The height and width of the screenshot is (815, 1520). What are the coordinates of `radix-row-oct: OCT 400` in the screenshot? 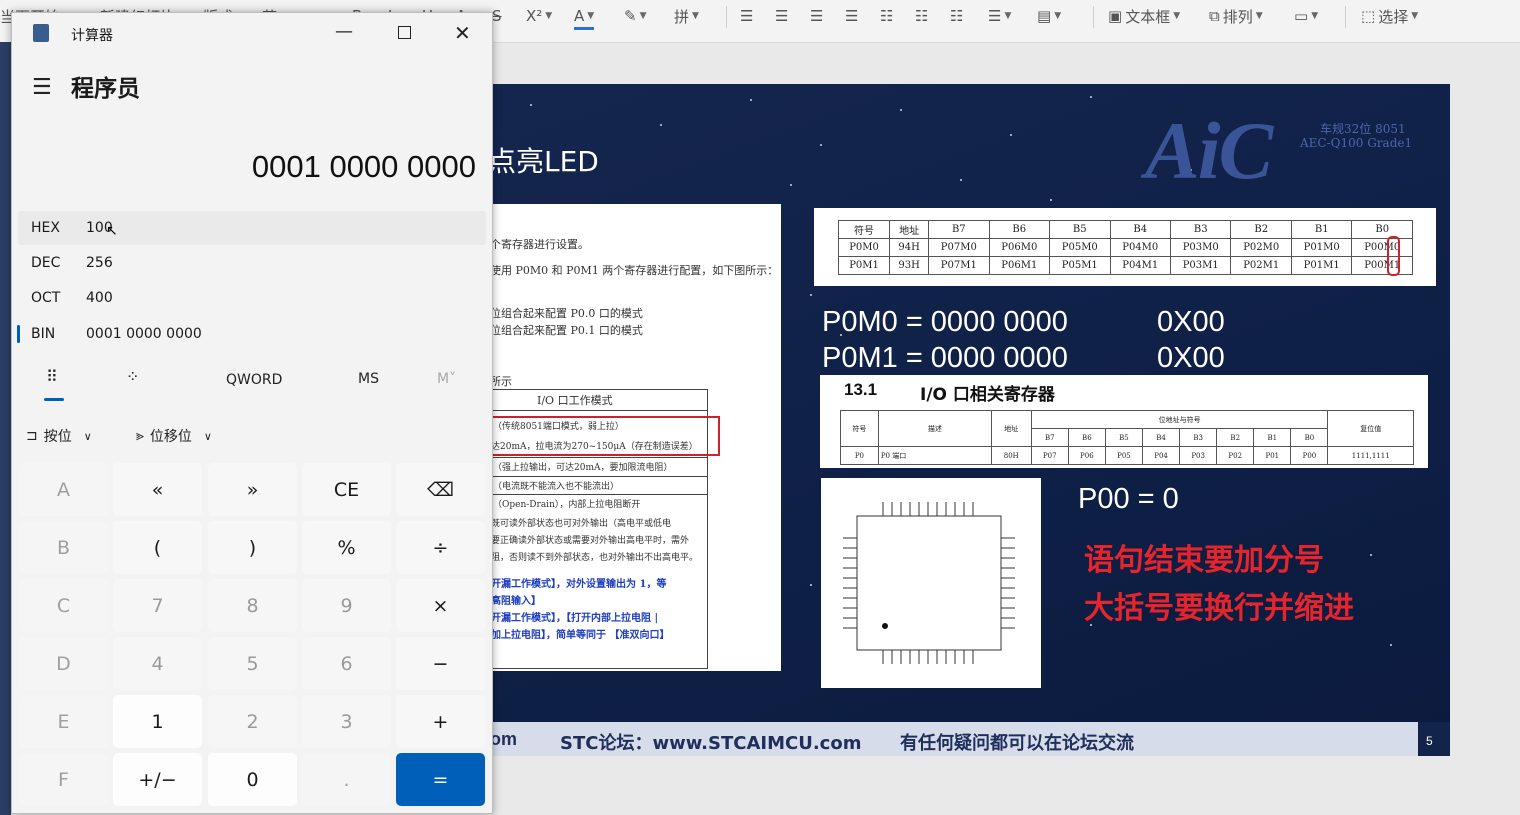 It's located at (252, 298).